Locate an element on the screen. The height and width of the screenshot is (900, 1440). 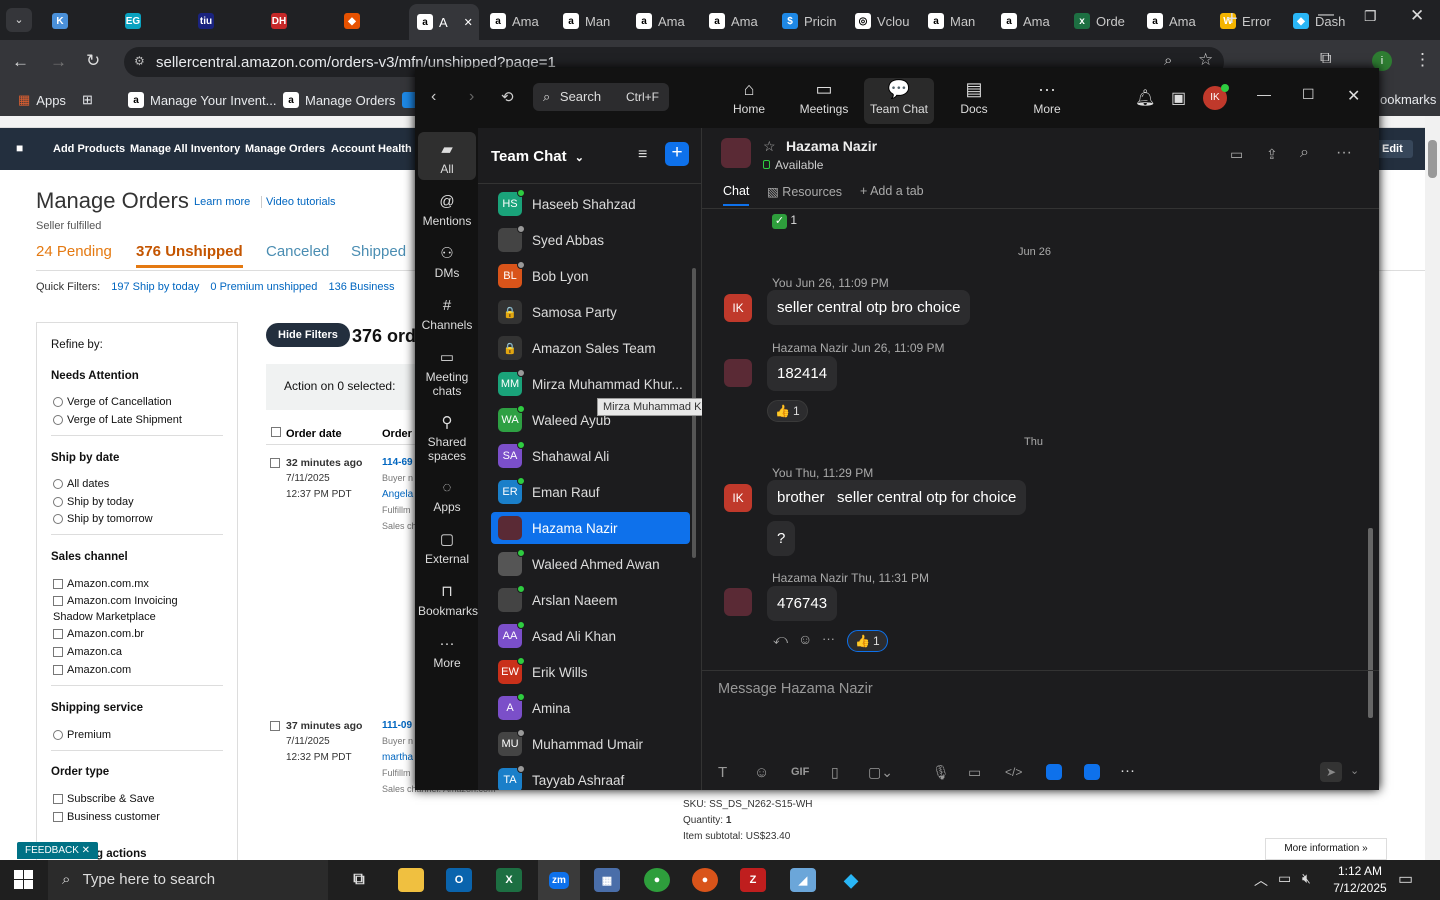
app-schedule-icon is located at coordinates (1092, 772).